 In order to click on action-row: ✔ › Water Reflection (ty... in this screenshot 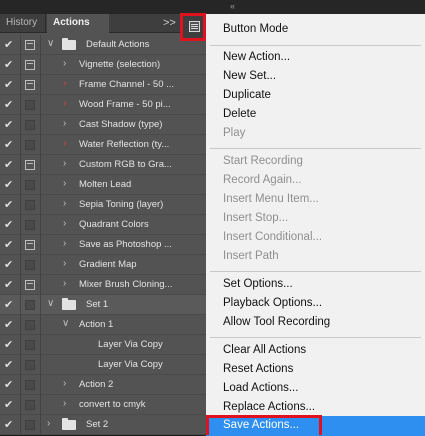, I will do `click(103, 145)`.